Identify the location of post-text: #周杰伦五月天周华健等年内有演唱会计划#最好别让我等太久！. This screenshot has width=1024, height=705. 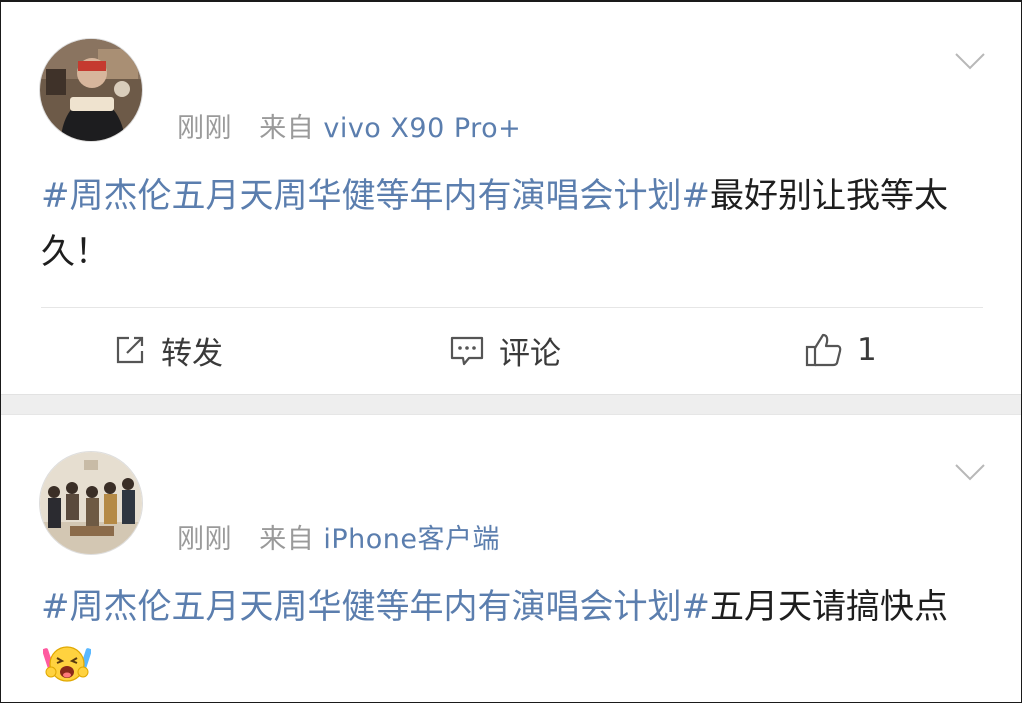
(511, 224).